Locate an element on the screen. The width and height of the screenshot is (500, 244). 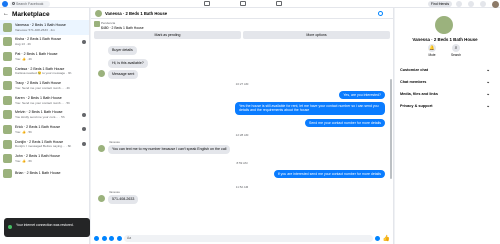
conversation-item: Brian · 2 Beds 1 Bath House is located at coordinates (44, 173).